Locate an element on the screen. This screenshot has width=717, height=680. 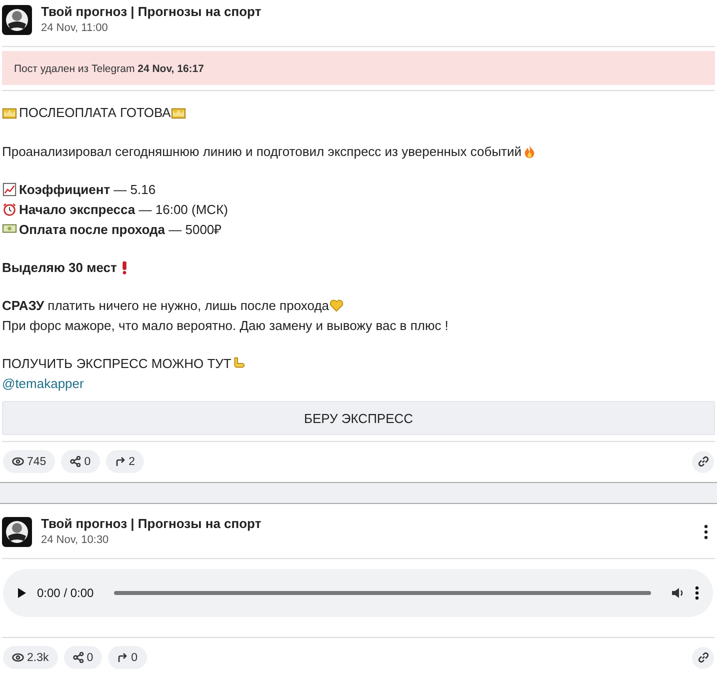
views-counter: 2.3k is located at coordinates (30, 657).